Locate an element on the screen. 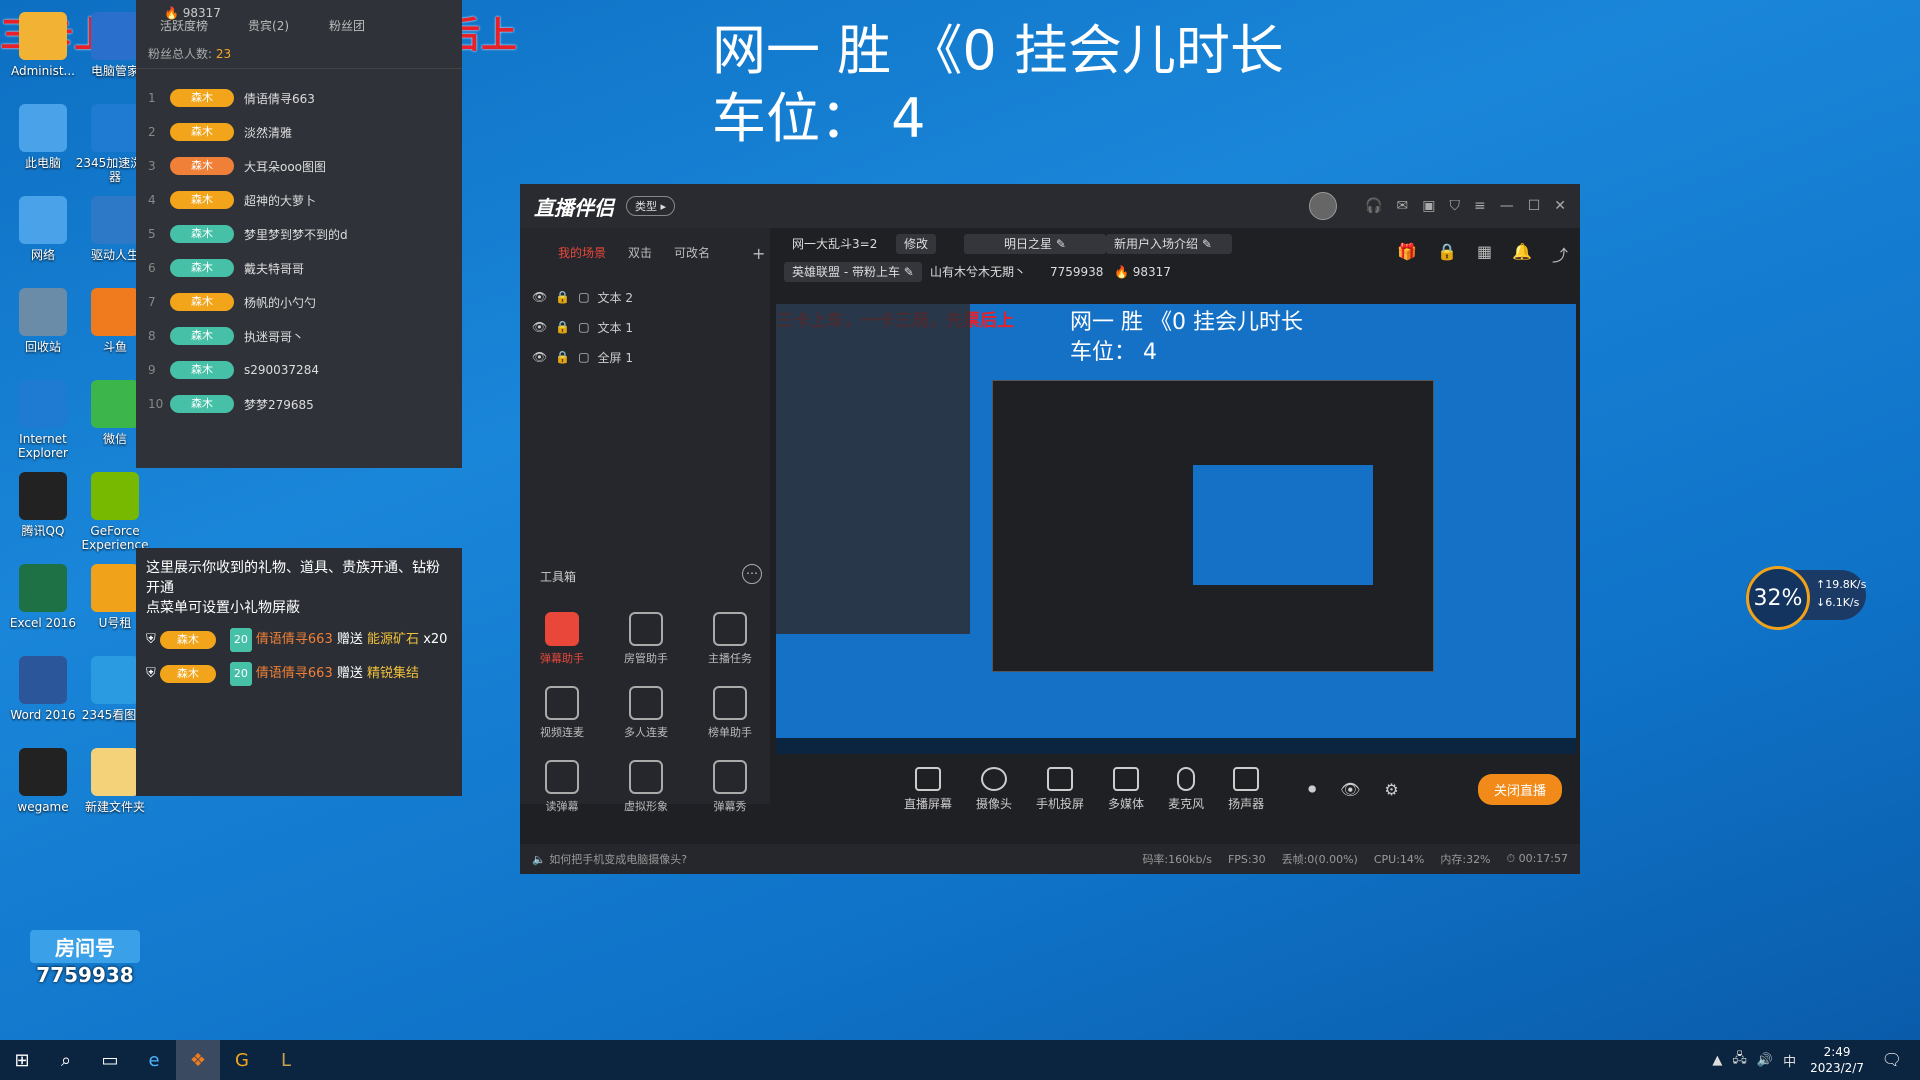  fans-count: 🔥 98317 is located at coordinates (192, 13).